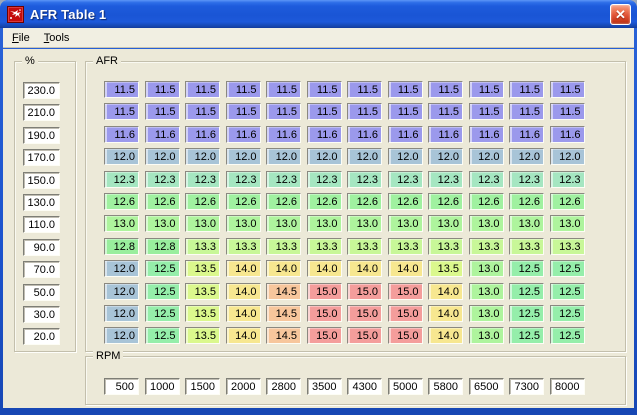 Image resolution: width=637 pixels, height=415 pixels. Describe the element at coordinates (243, 112) in the screenshot. I see `afr-cell-r2-c4: 11.5` at that location.